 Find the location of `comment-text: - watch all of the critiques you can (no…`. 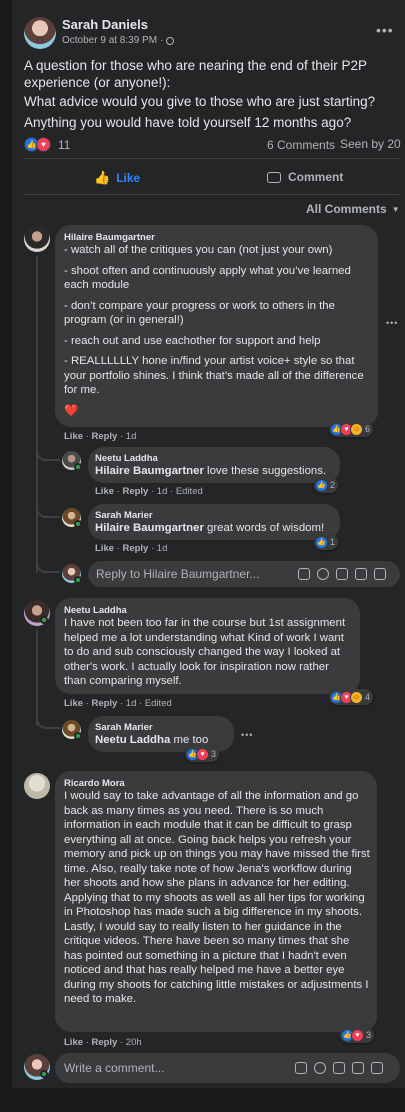

comment-text: - watch all of the critiques you can (no… is located at coordinates (217, 333).